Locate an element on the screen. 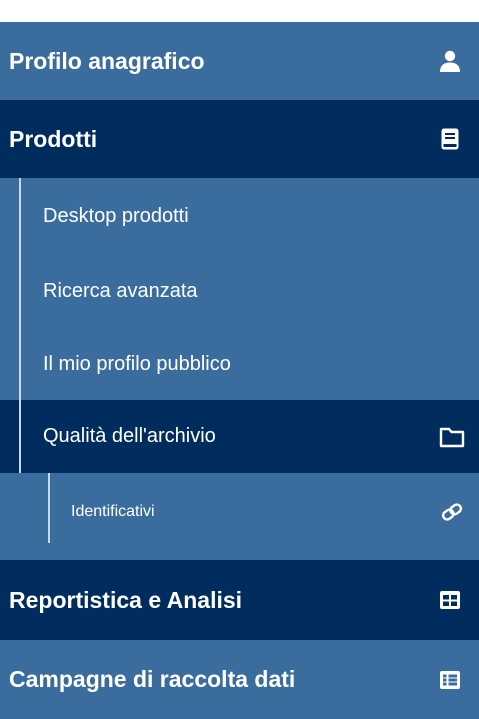  folder-icon is located at coordinates (452, 437).